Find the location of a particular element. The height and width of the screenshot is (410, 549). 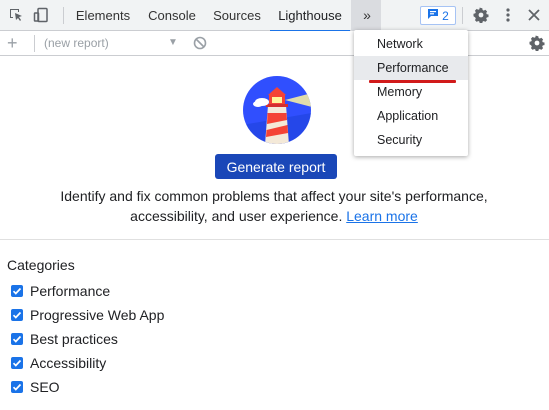

devtools-tabbar: Elements Console Sources Lighthouse » 2 is located at coordinates (274, 16).